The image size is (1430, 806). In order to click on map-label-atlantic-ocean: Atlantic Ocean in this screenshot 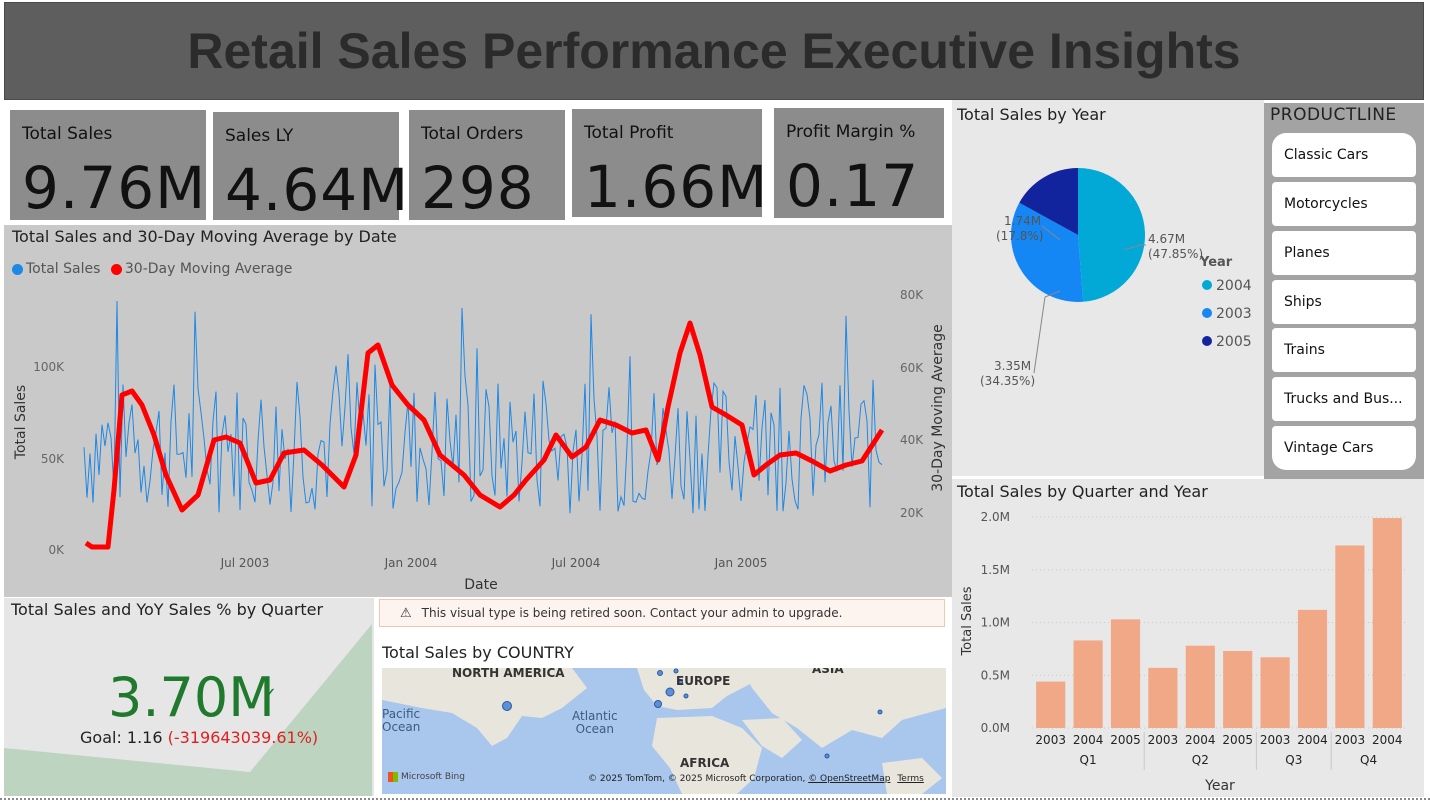, I will do `click(595, 723)`.